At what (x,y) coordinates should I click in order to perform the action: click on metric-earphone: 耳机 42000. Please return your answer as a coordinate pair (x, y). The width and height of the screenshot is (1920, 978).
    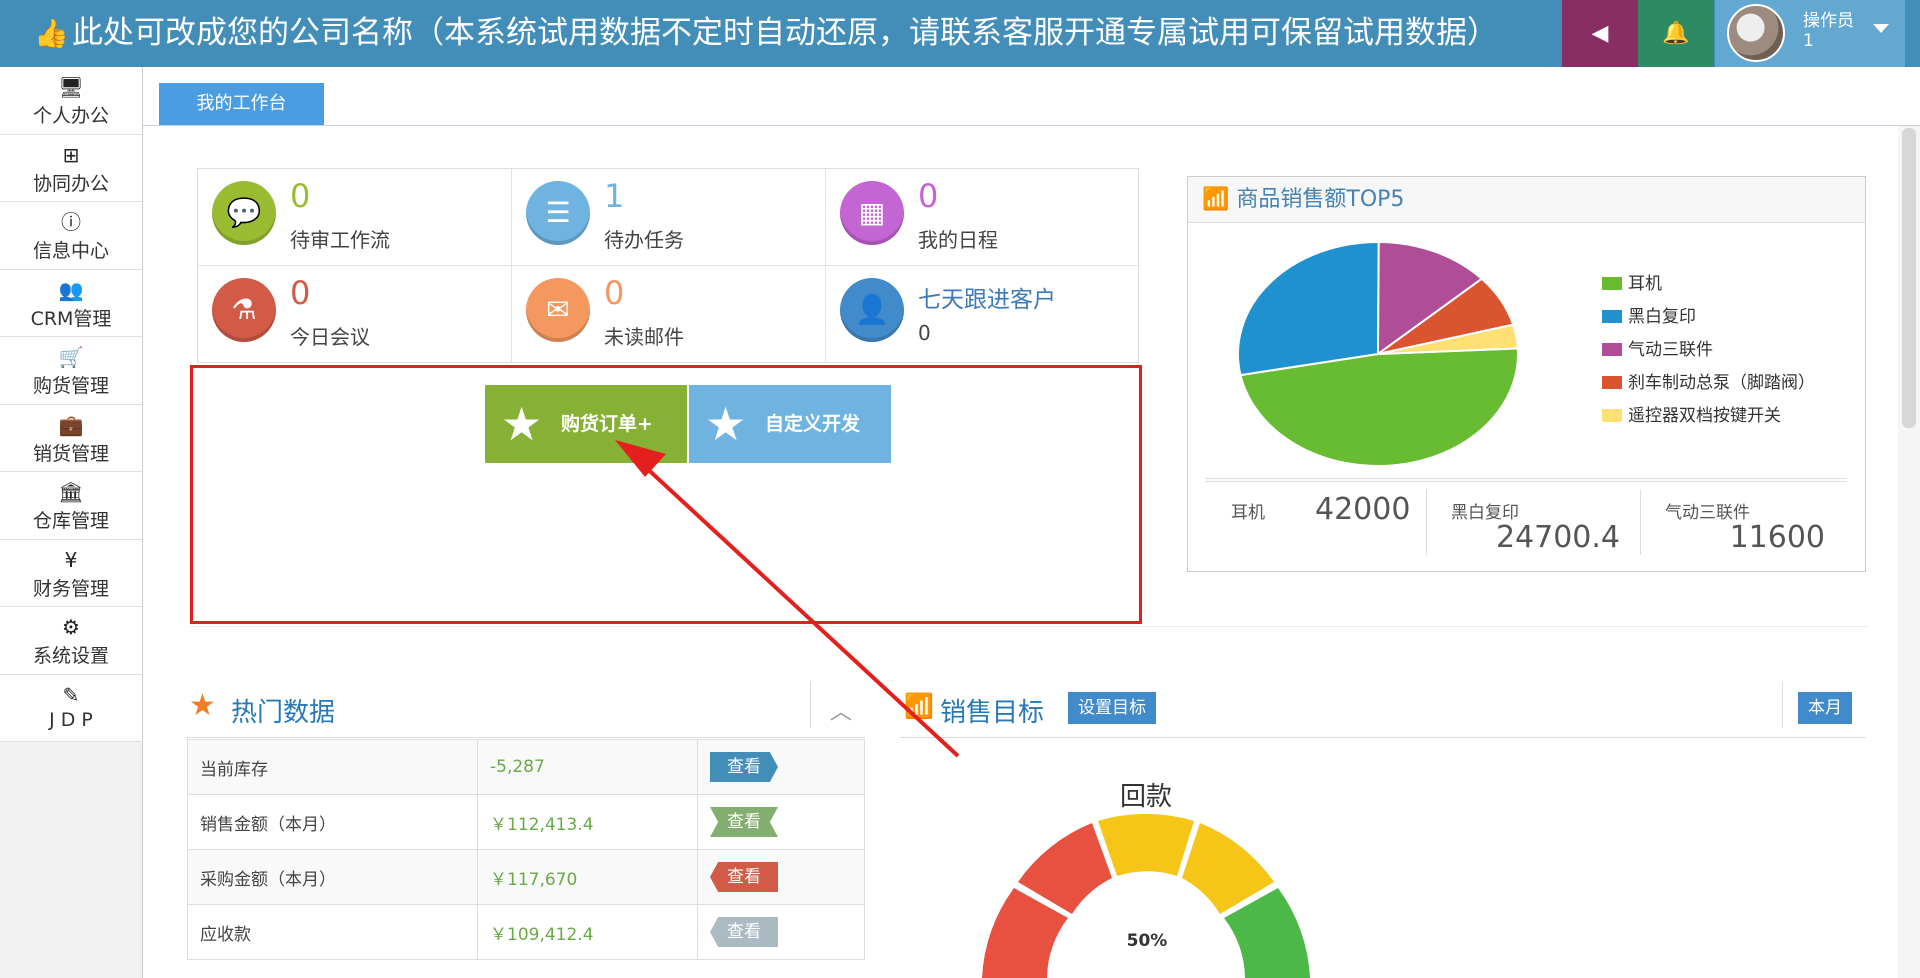
    Looking at the image, I should click on (1316, 522).